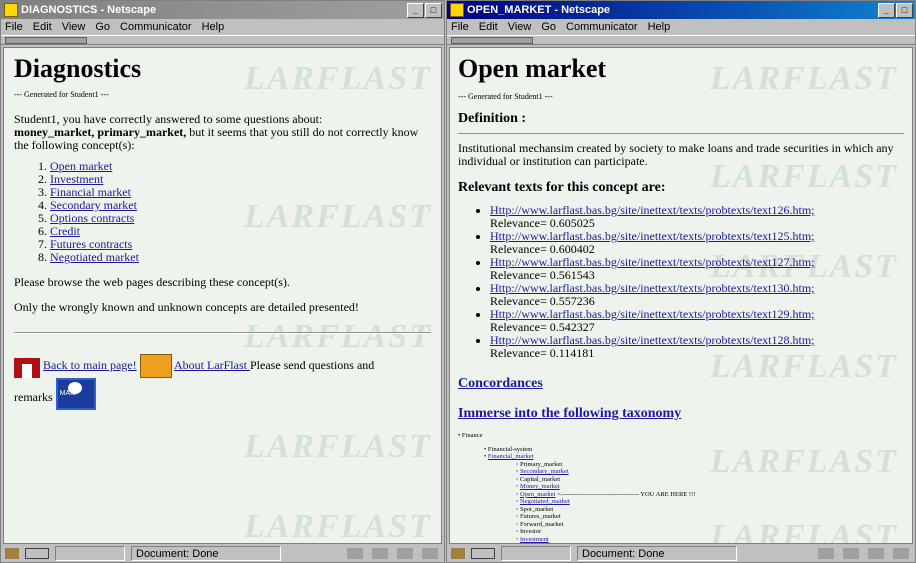 The height and width of the screenshot is (563, 916). What do you see at coordinates (92, 218) in the screenshot?
I see `concept-link: Options contracts` at bounding box center [92, 218].